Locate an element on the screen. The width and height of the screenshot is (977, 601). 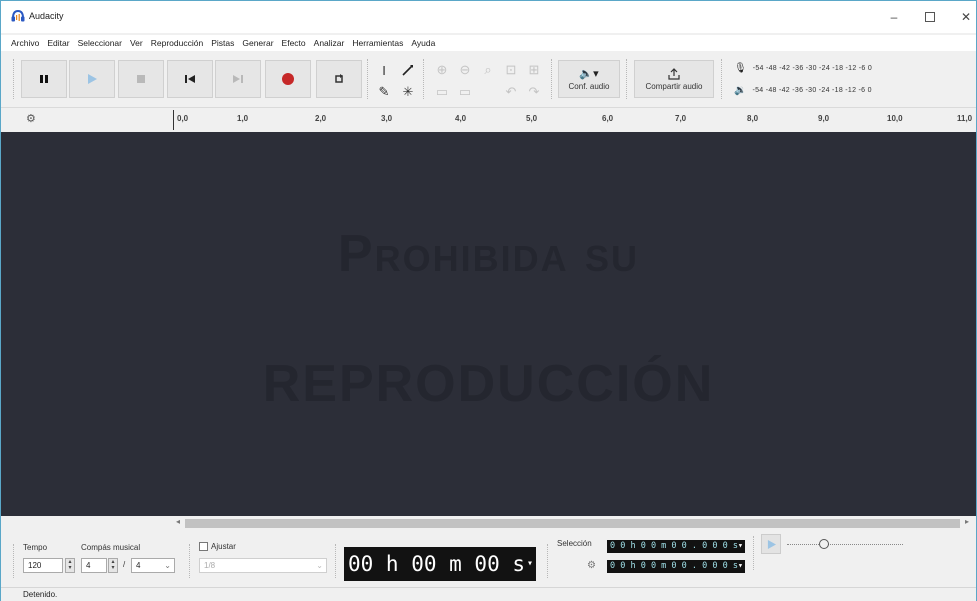
draw-tool-icon: ✎ is located at coordinates (384, 92).